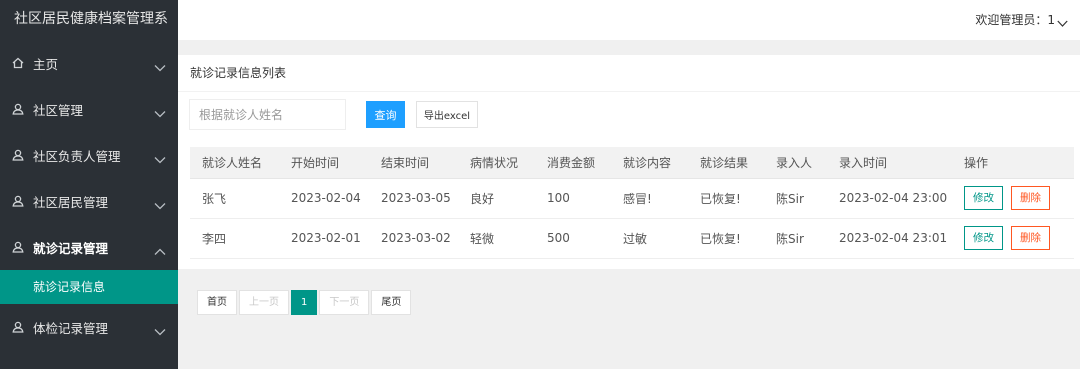  What do you see at coordinates (496, 198) in the screenshot?
I see `table-cell: 良好` at bounding box center [496, 198].